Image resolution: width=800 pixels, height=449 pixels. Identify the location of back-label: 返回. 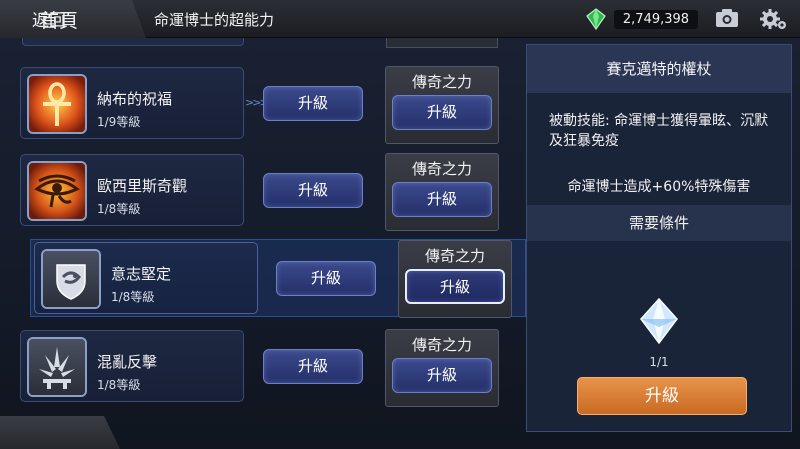
(49, 18).